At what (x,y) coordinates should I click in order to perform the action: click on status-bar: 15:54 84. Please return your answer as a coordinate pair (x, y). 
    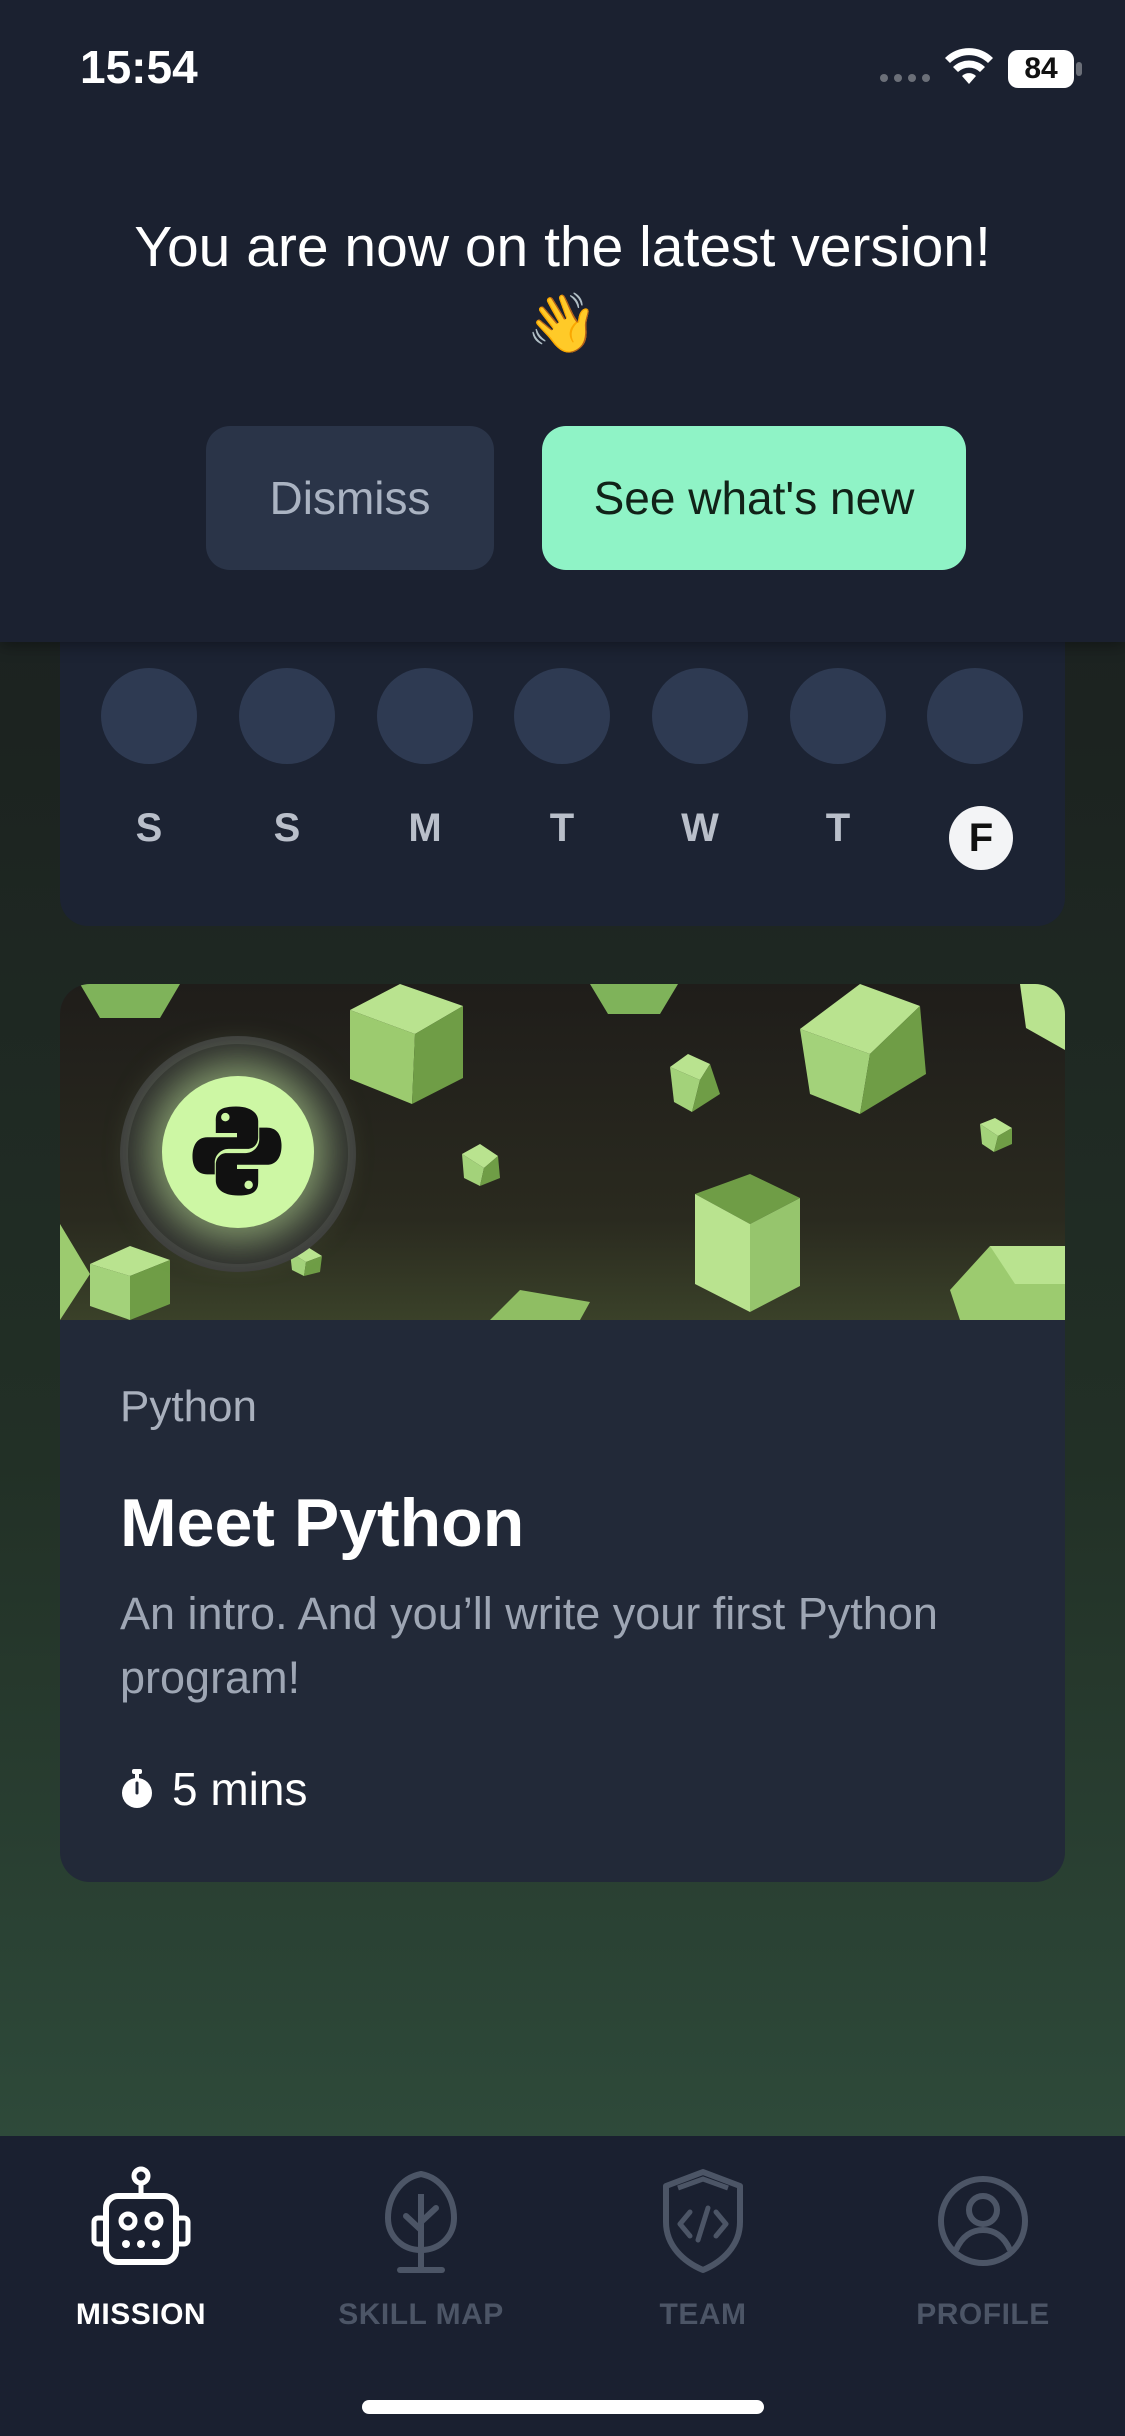
    Looking at the image, I should click on (562, 70).